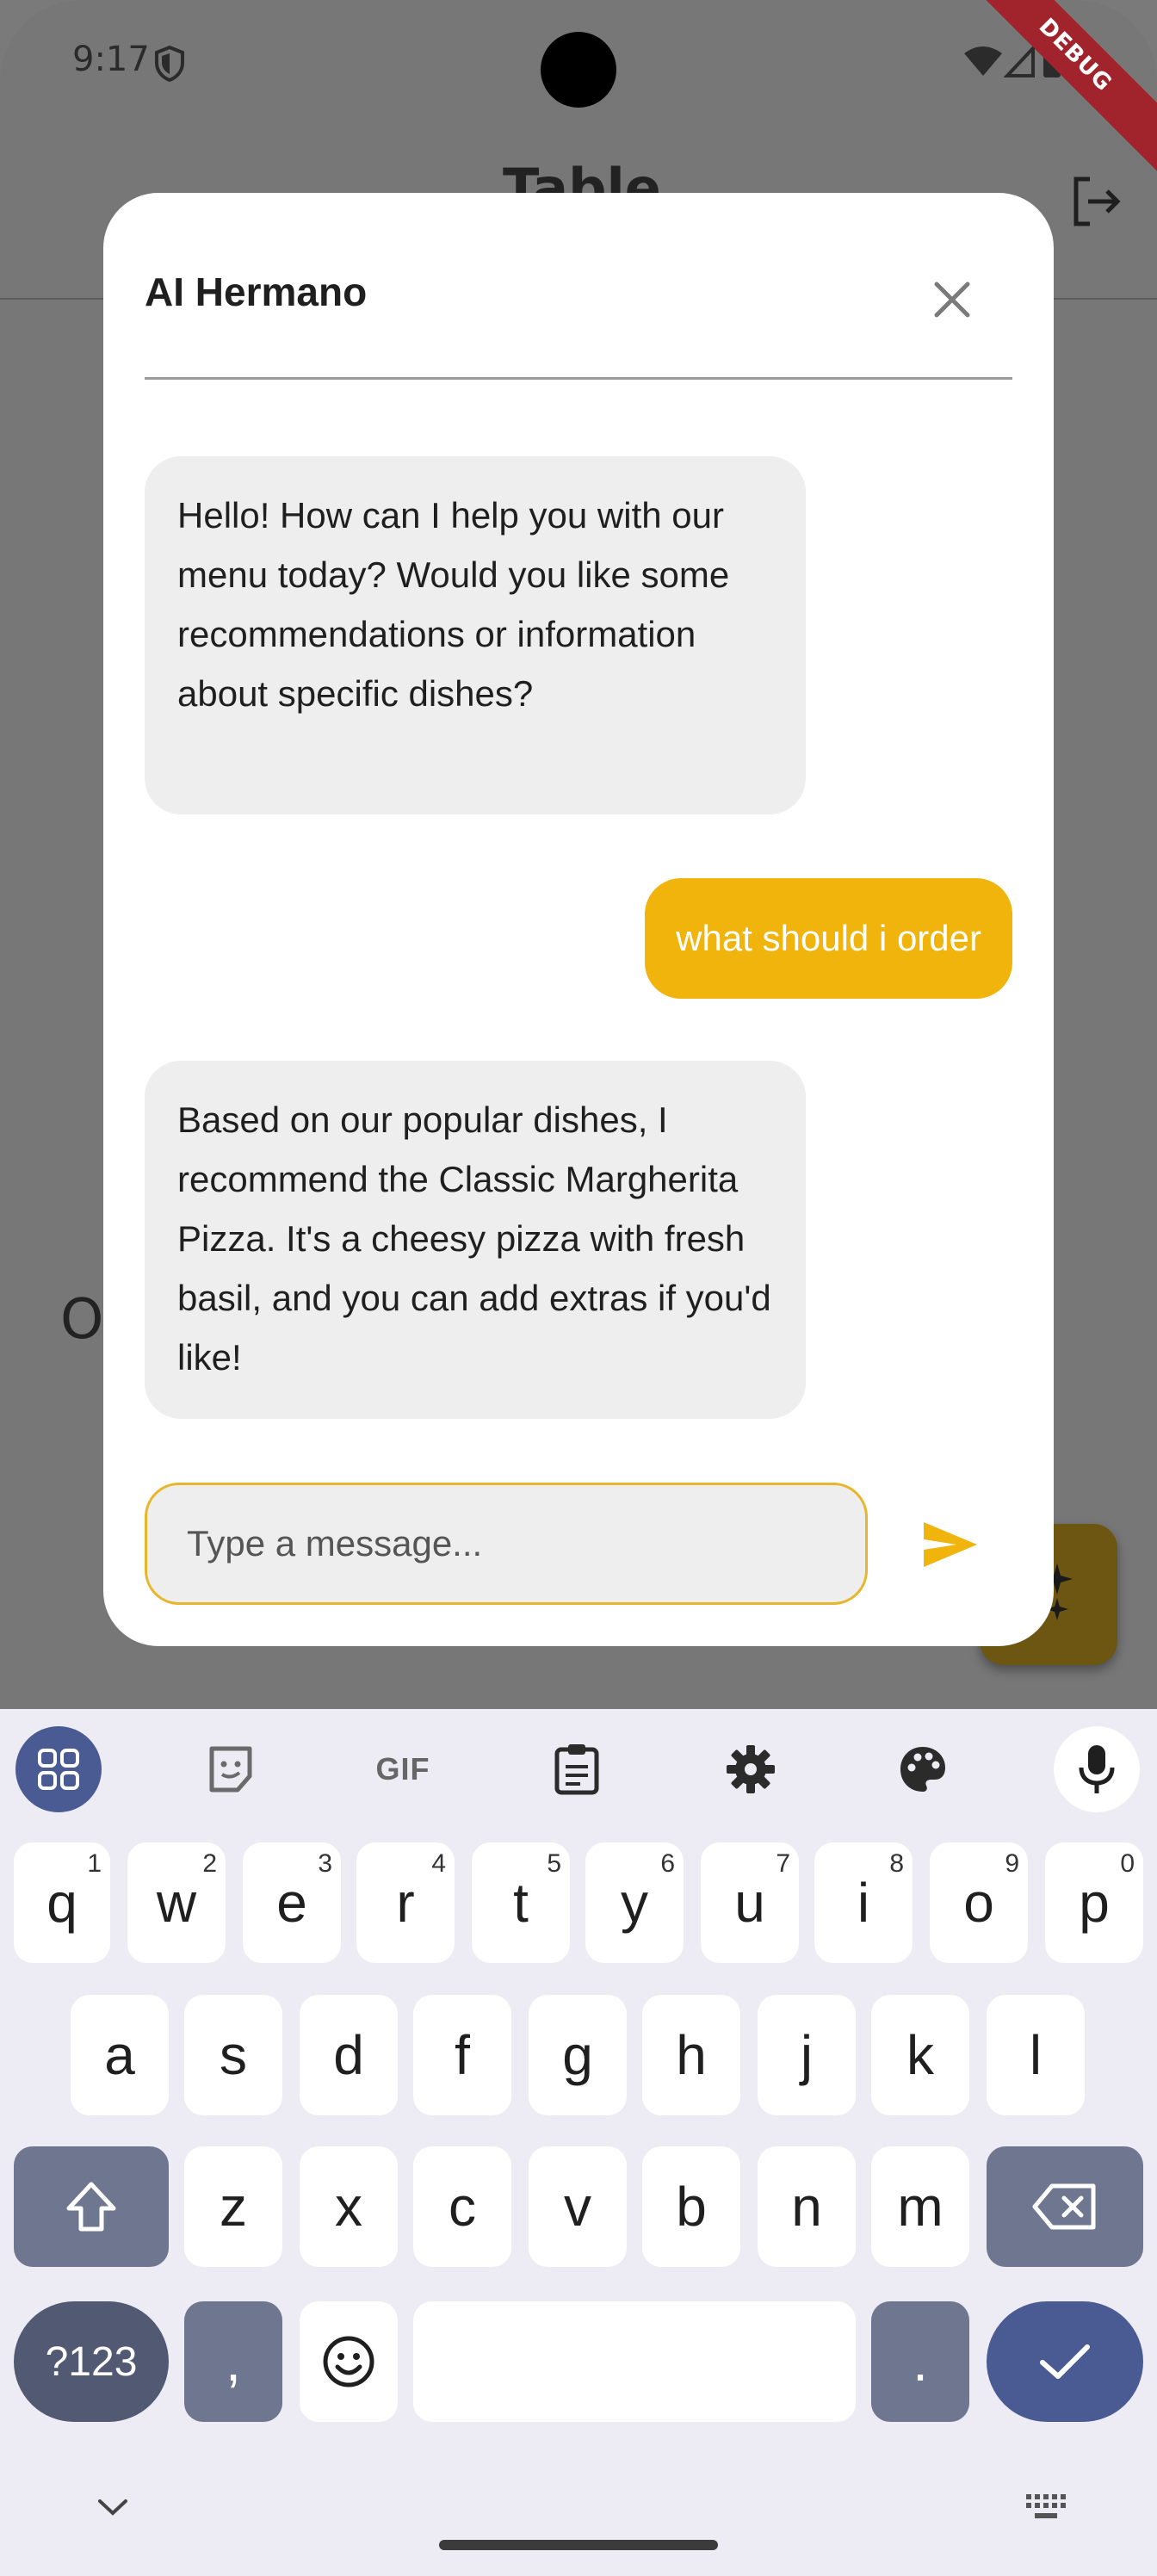 Image resolution: width=1157 pixels, height=2576 pixels. I want to click on emoji-icon, so click(348, 2362).